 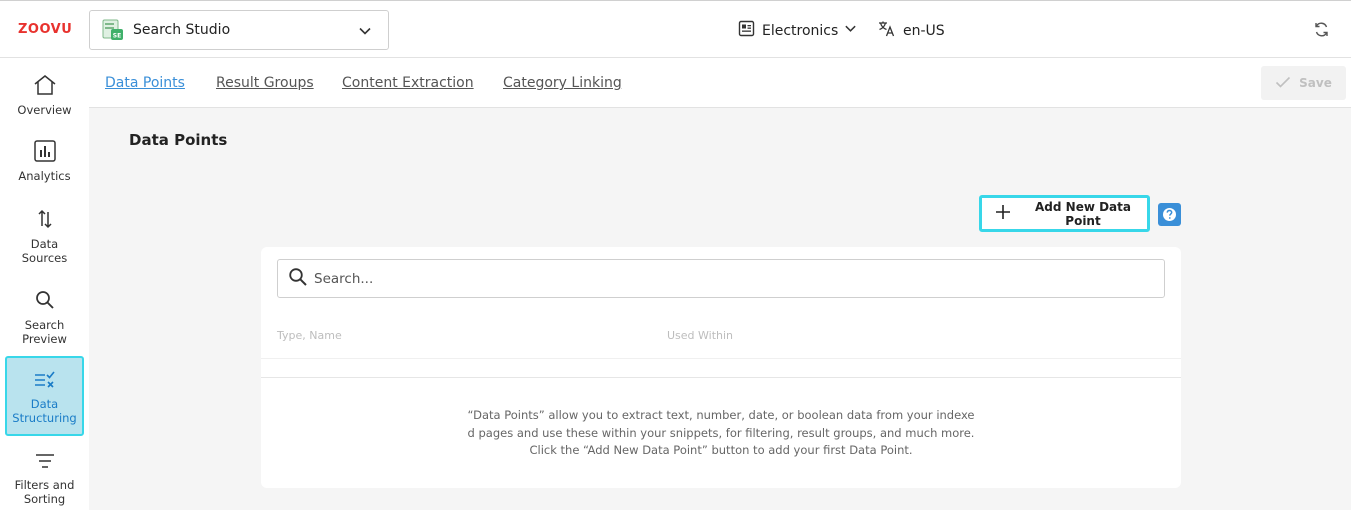 I want to click on home-icon, so click(x=44, y=86).